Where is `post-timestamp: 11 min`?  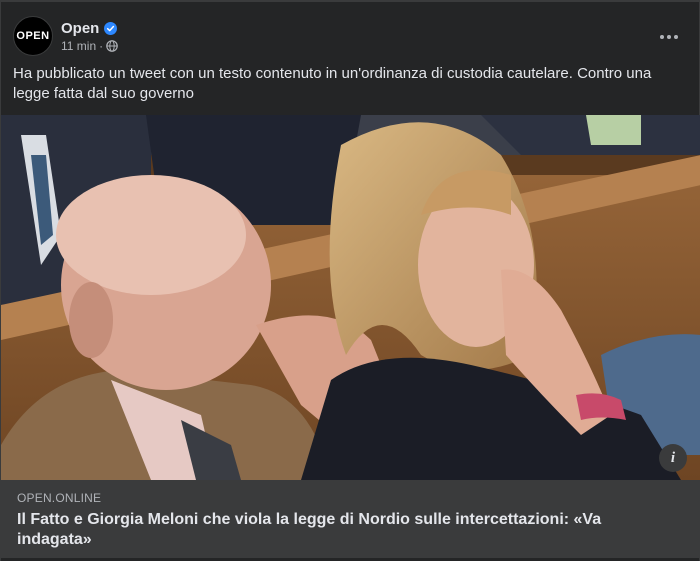 post-timestamp: 11 min is located at coordinates (78, 46).